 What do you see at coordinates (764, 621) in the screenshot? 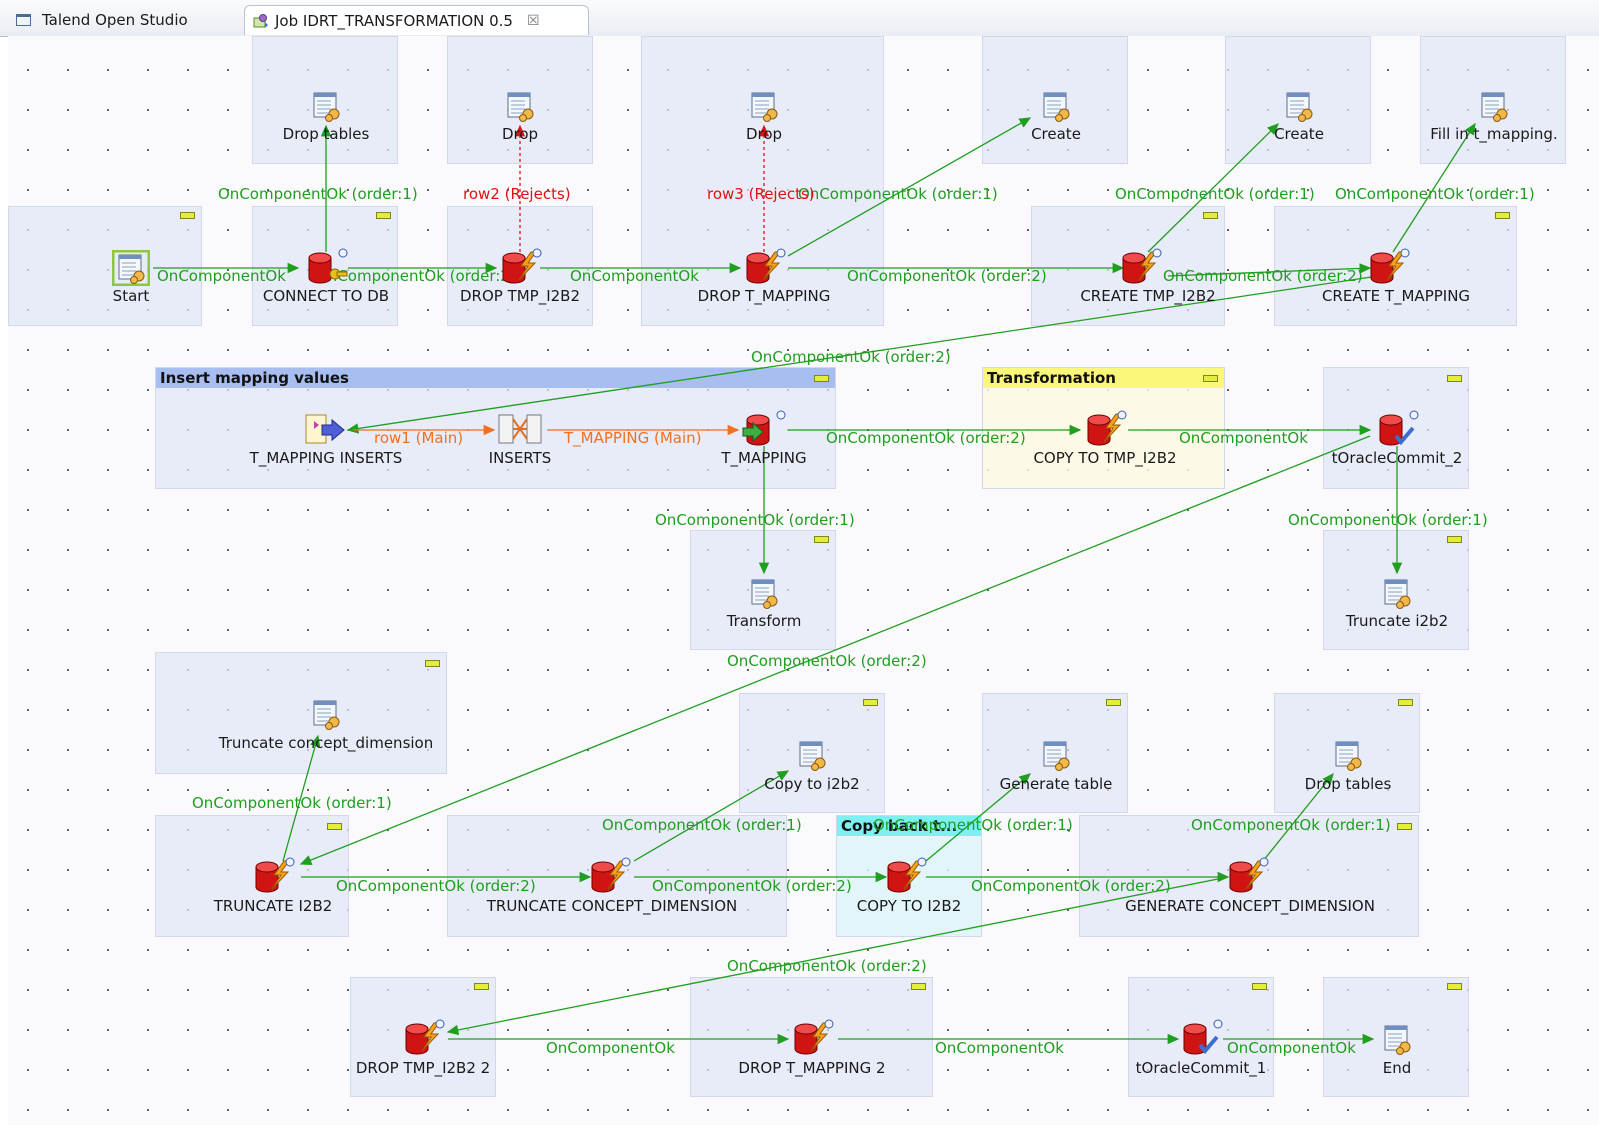
I see `component-label-transform: Transform` at bounding box center [764, 621].